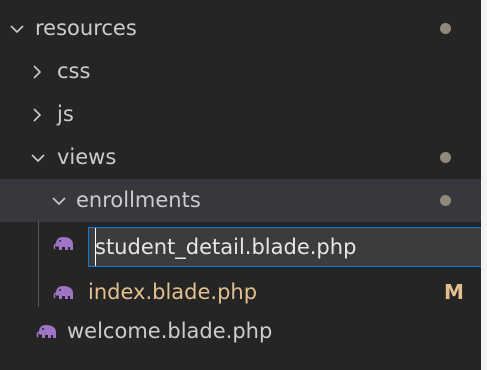  I want to click on rename-input-value: student_detail.blade.php, so click(225, 247).